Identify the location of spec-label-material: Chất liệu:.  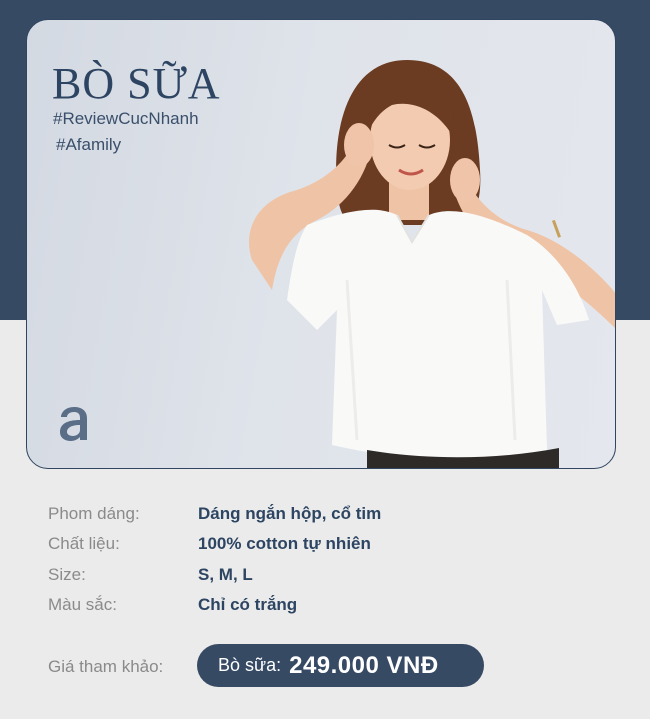
(84, 543).